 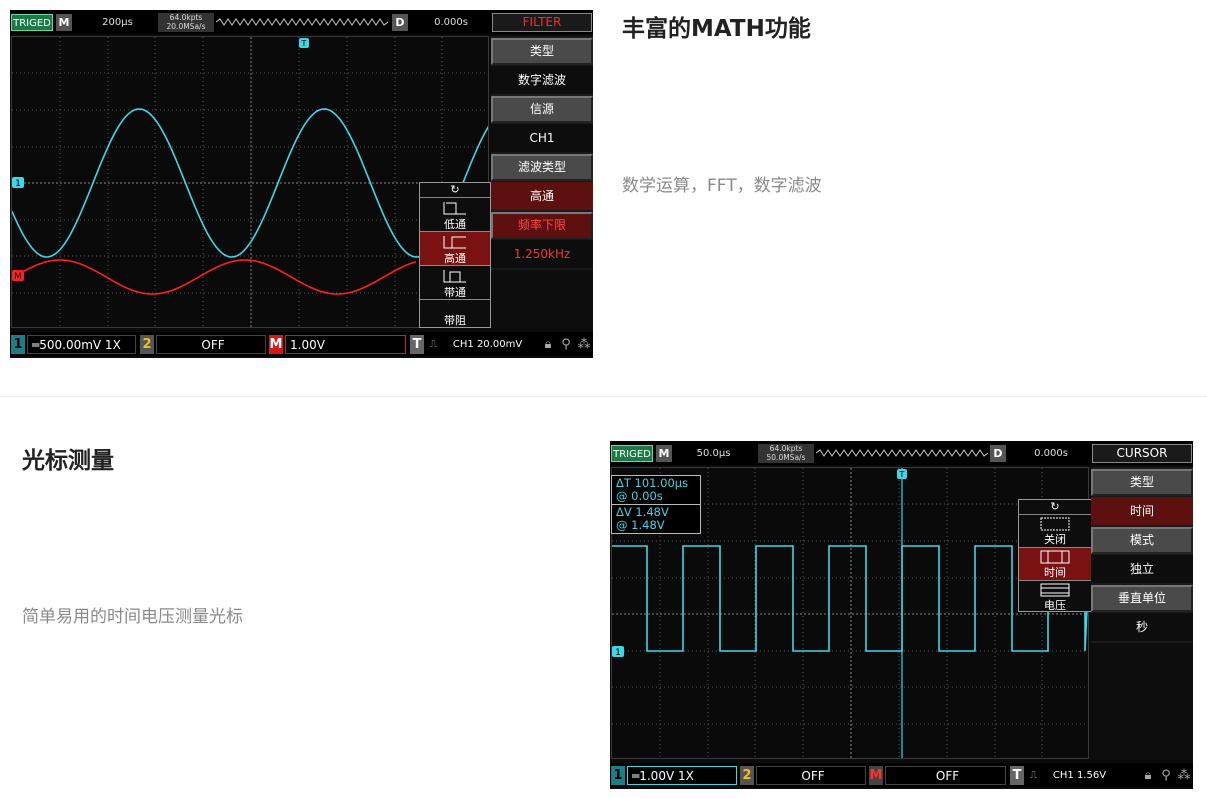 I want to click on filter-option-highpass: 高通, so click(x=455, y=248).